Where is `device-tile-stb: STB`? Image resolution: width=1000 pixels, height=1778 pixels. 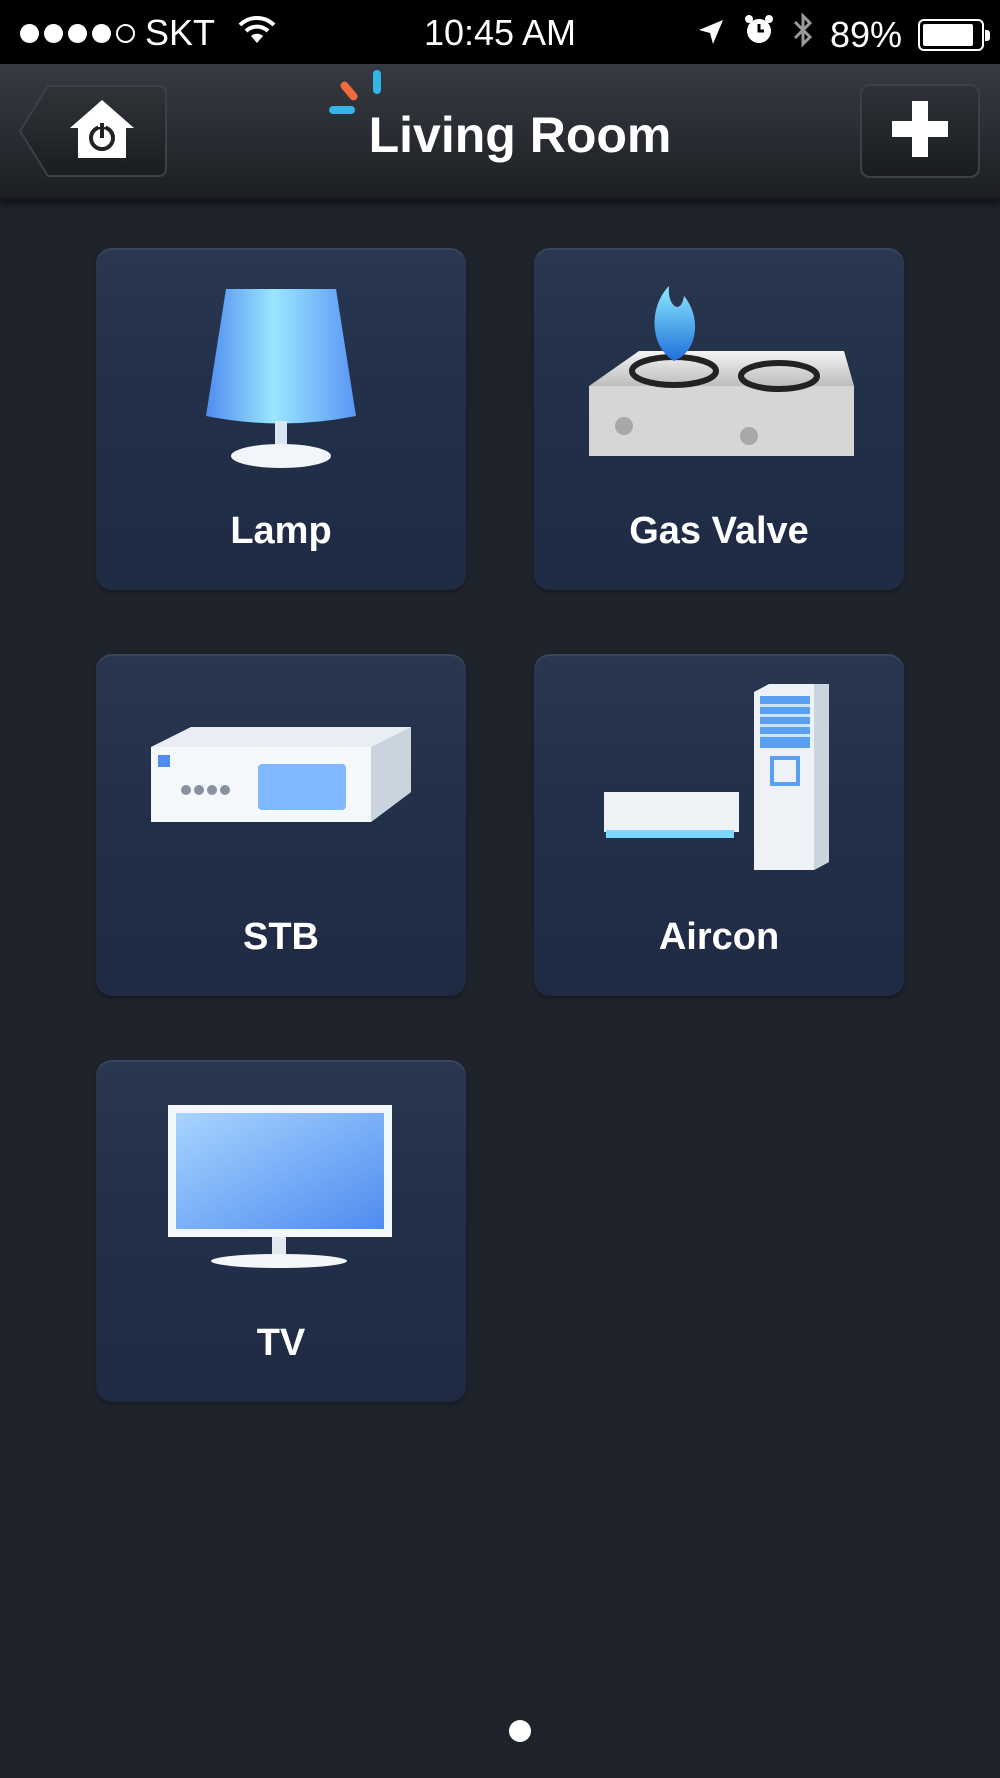
device-tile-stb: STB is located at coordinates (281, 825).